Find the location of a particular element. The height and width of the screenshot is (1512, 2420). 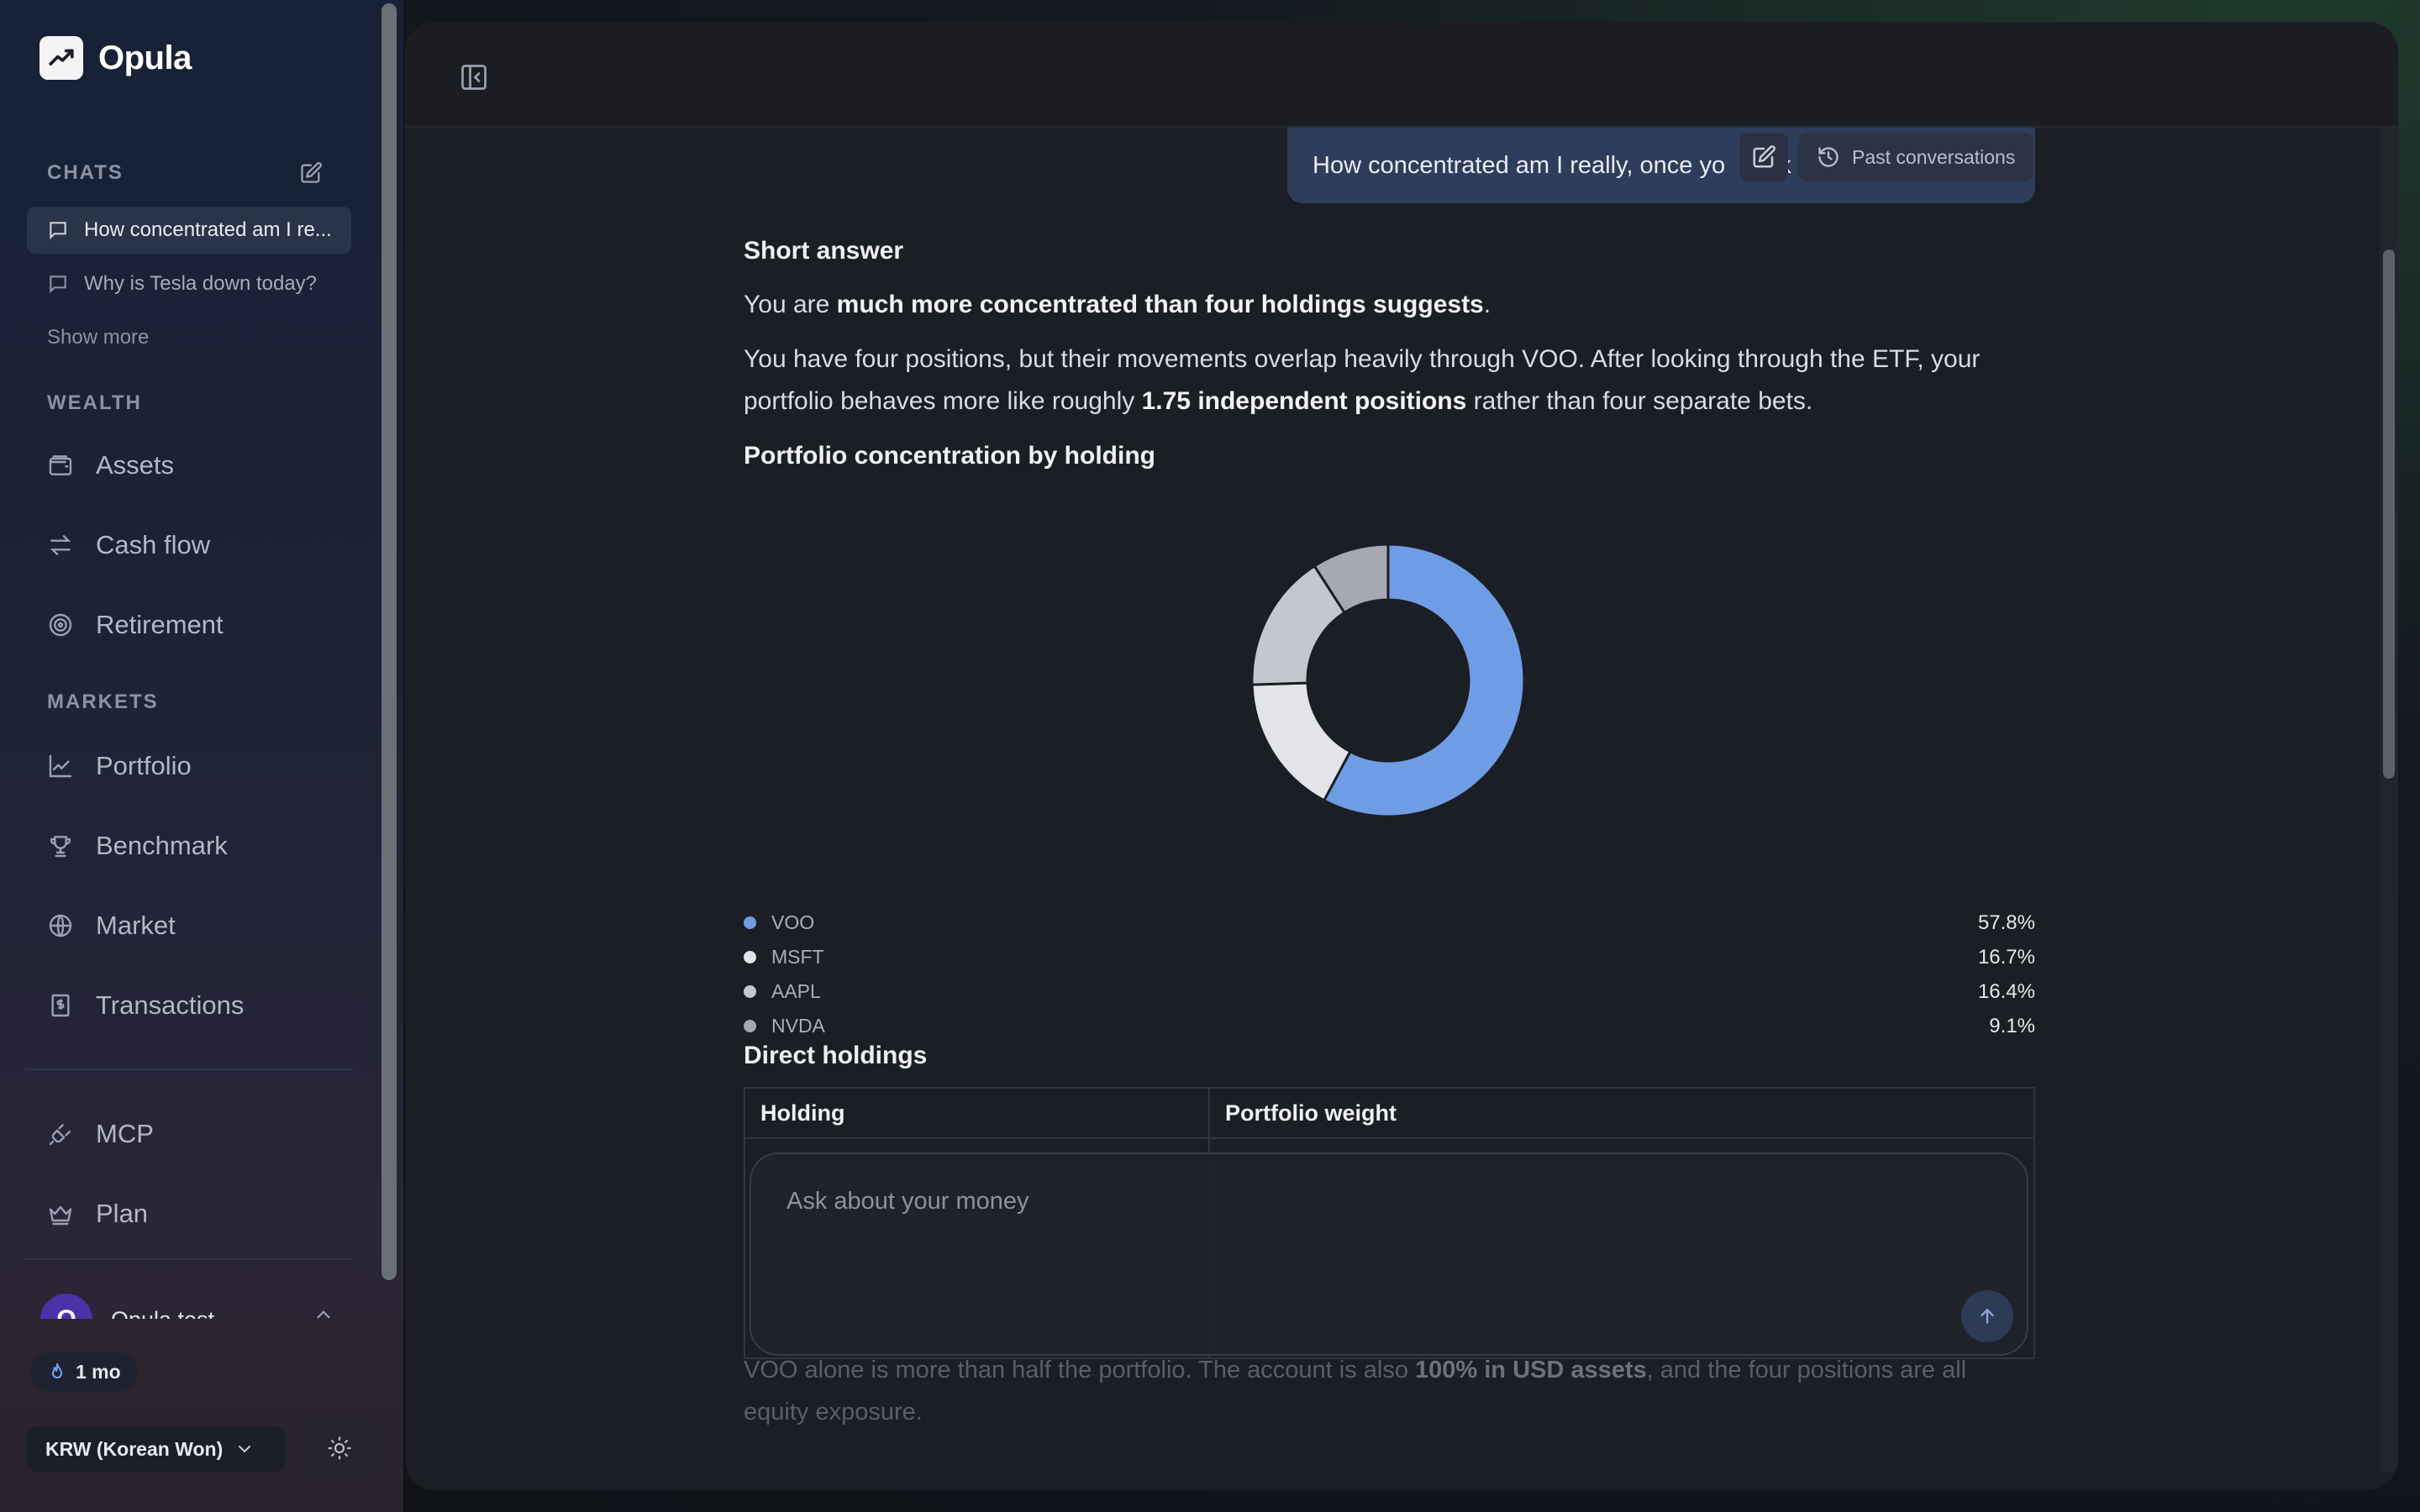

nav-item-mcp: MCP is located at coordinates (100, 1134).